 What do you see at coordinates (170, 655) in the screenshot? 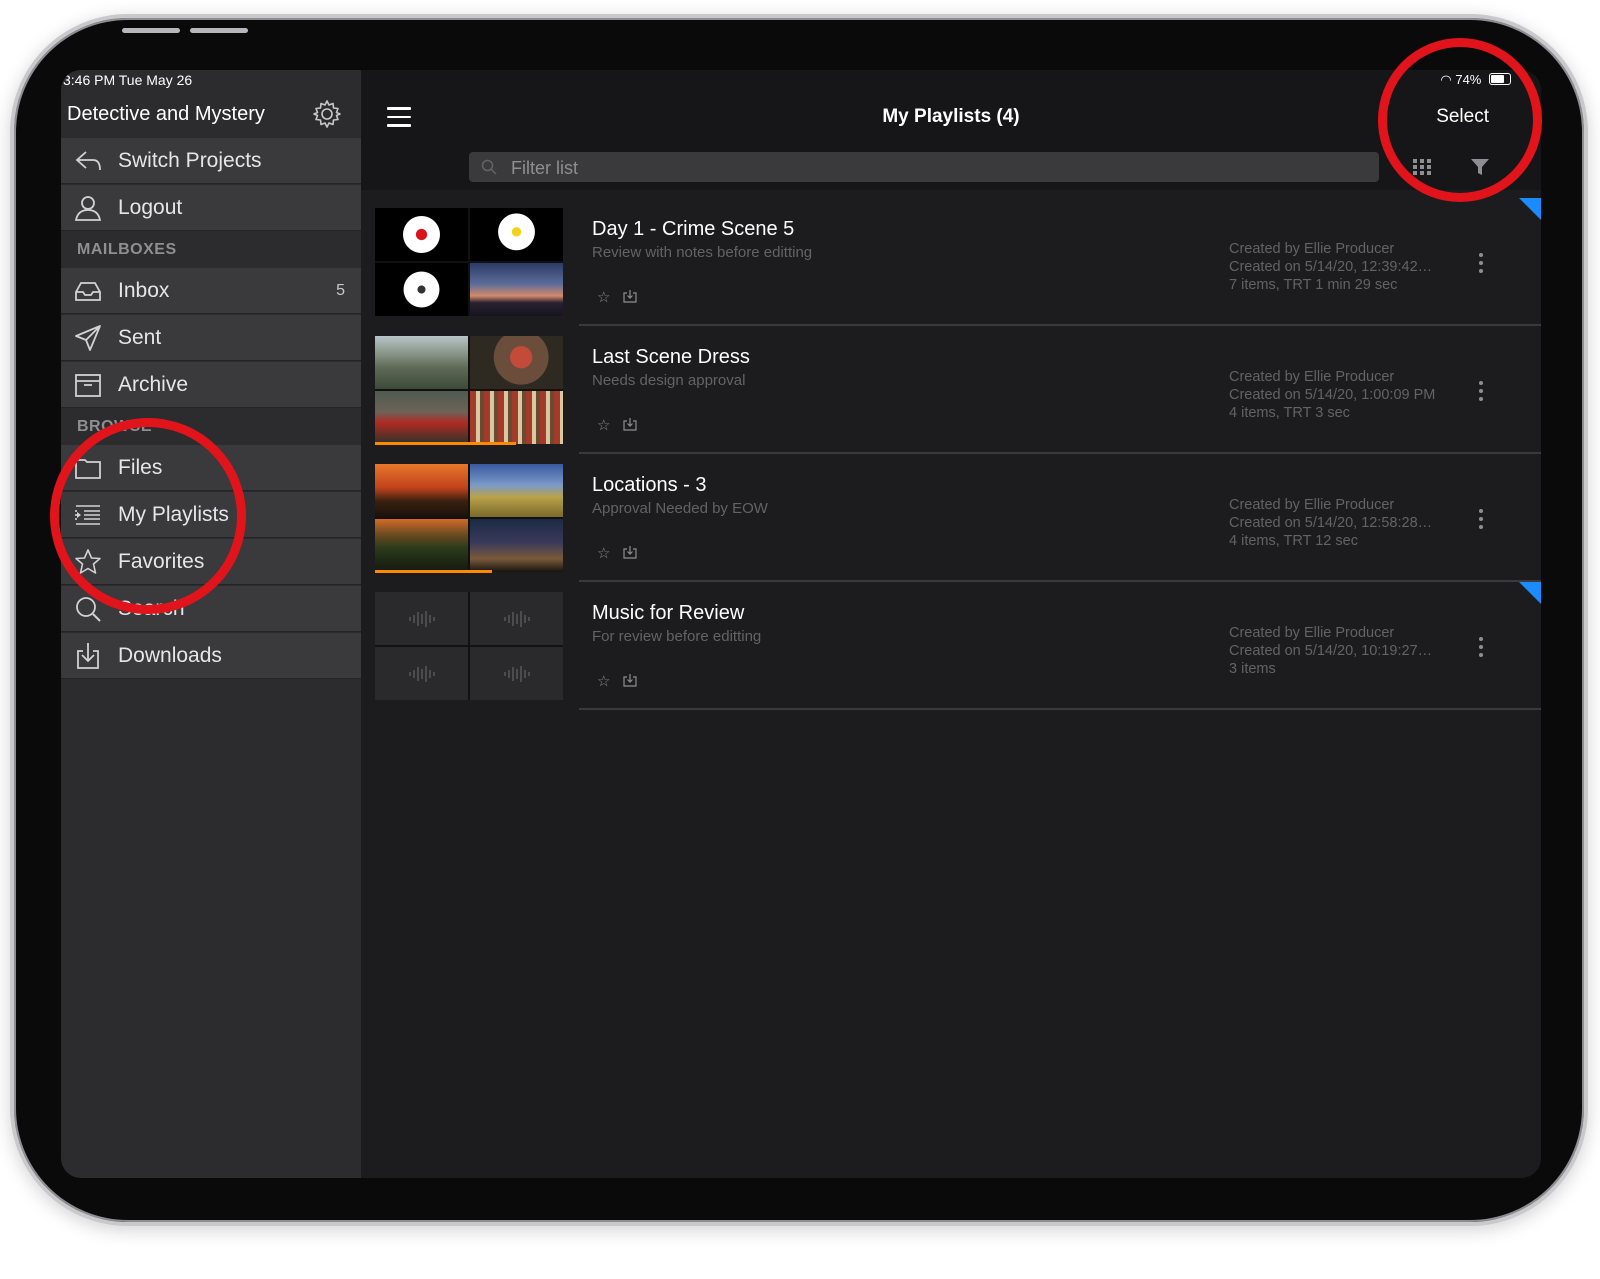
I see `sidebar-item-label: Downloads` at bounding box center [170, 655].